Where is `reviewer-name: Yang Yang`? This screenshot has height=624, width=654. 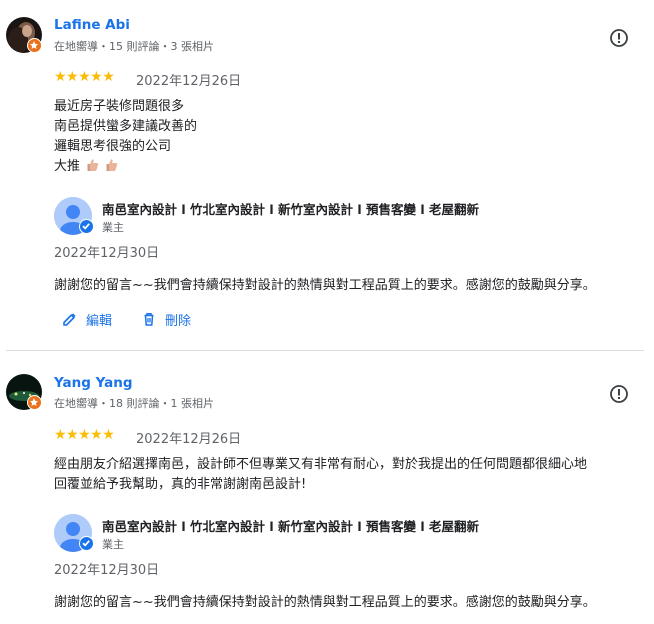
reviewer-name: Yang Yang is located at coordinates (93, 383).